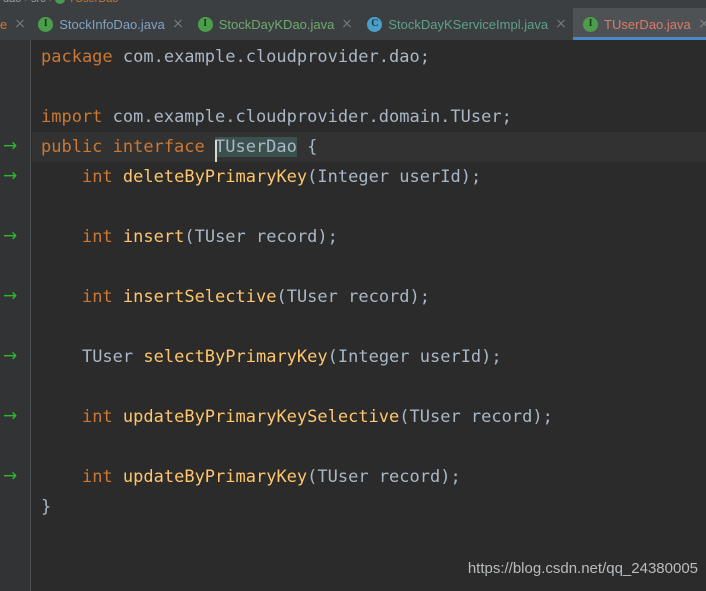  I want to click on class-icon: C, so click(375, 24).